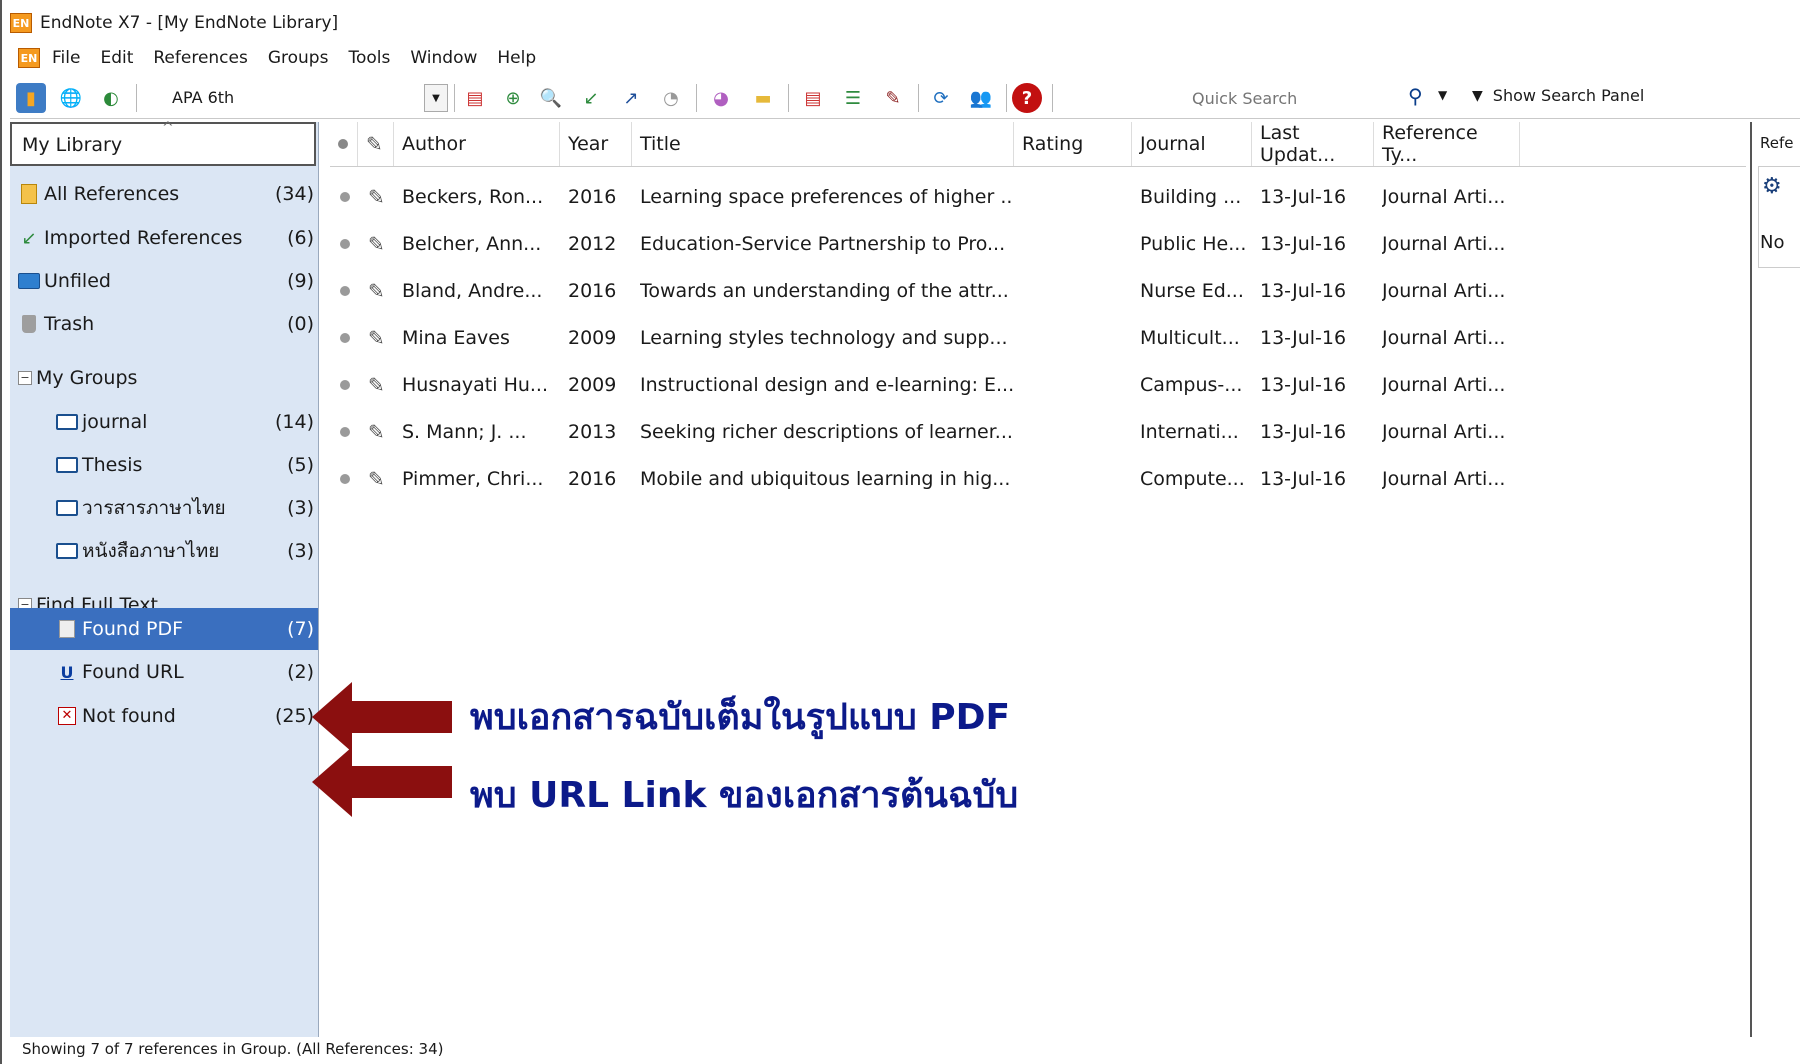 The width and height of the screenshot is (1800, 1064). Describe the element at coordinates (981, 98) in the screenshot. I see `share-group-icon: 👥` at that location.